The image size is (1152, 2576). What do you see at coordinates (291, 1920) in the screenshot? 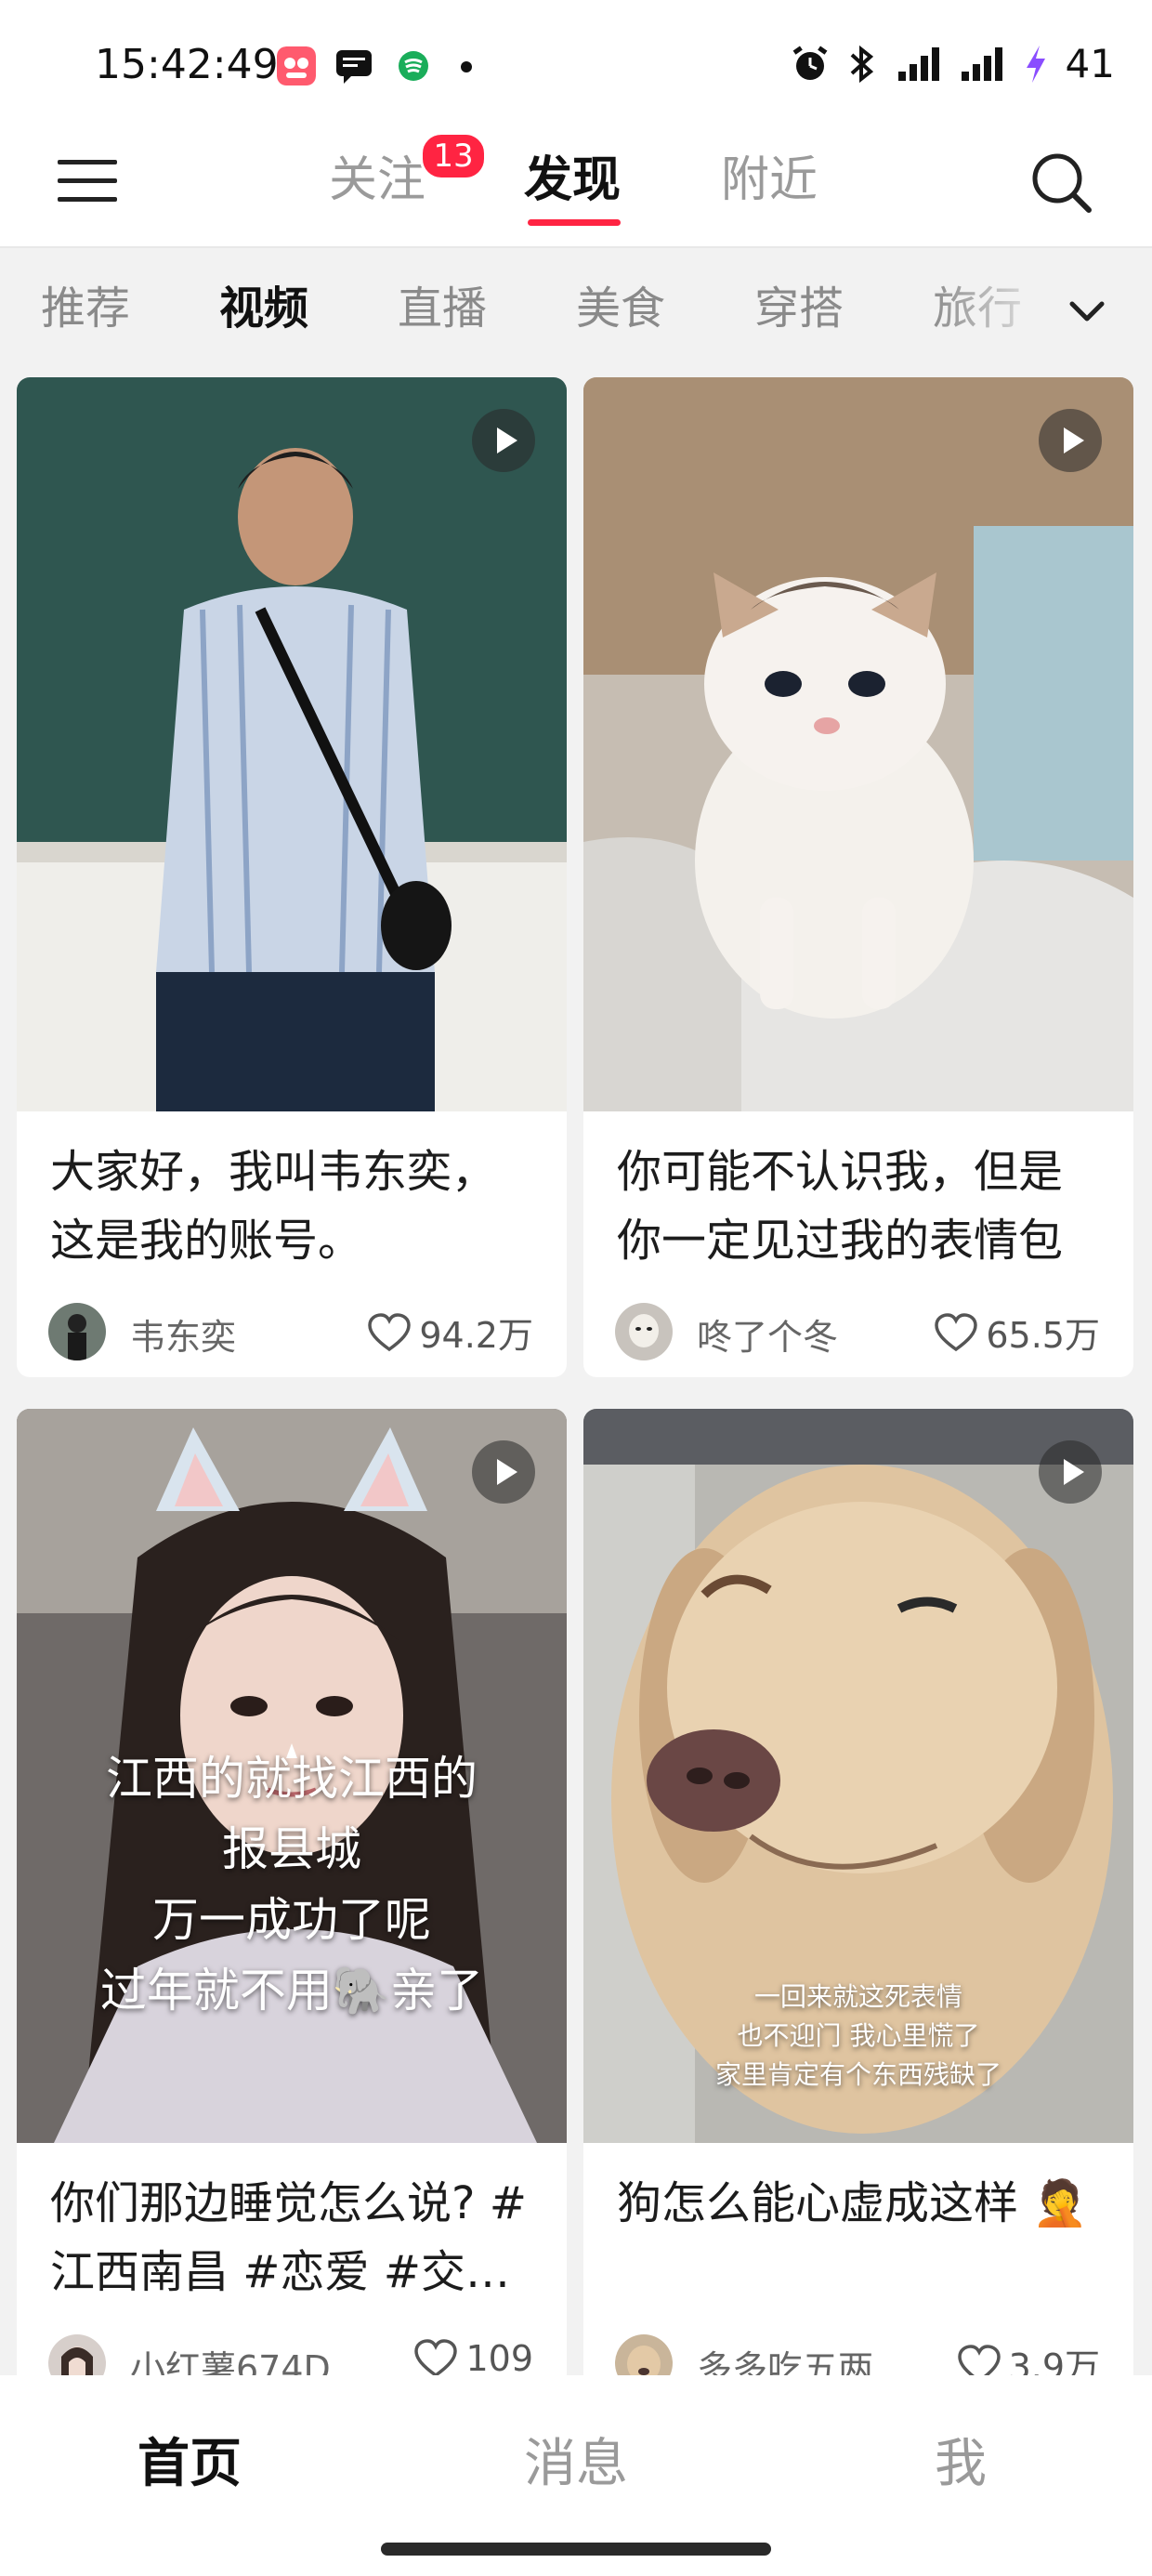
I see `caption-line: 万一成功了呢` at bounding box center [291, 1920].